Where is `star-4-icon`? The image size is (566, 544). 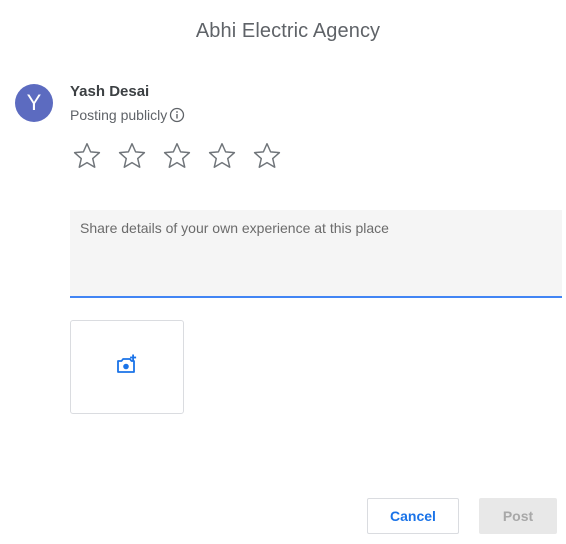
star-4-icon is located at coordinates (222, 156).